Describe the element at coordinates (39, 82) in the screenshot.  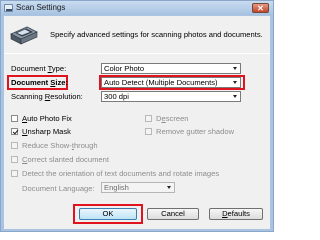
I see `document-size-label: Document Size:` at that location.